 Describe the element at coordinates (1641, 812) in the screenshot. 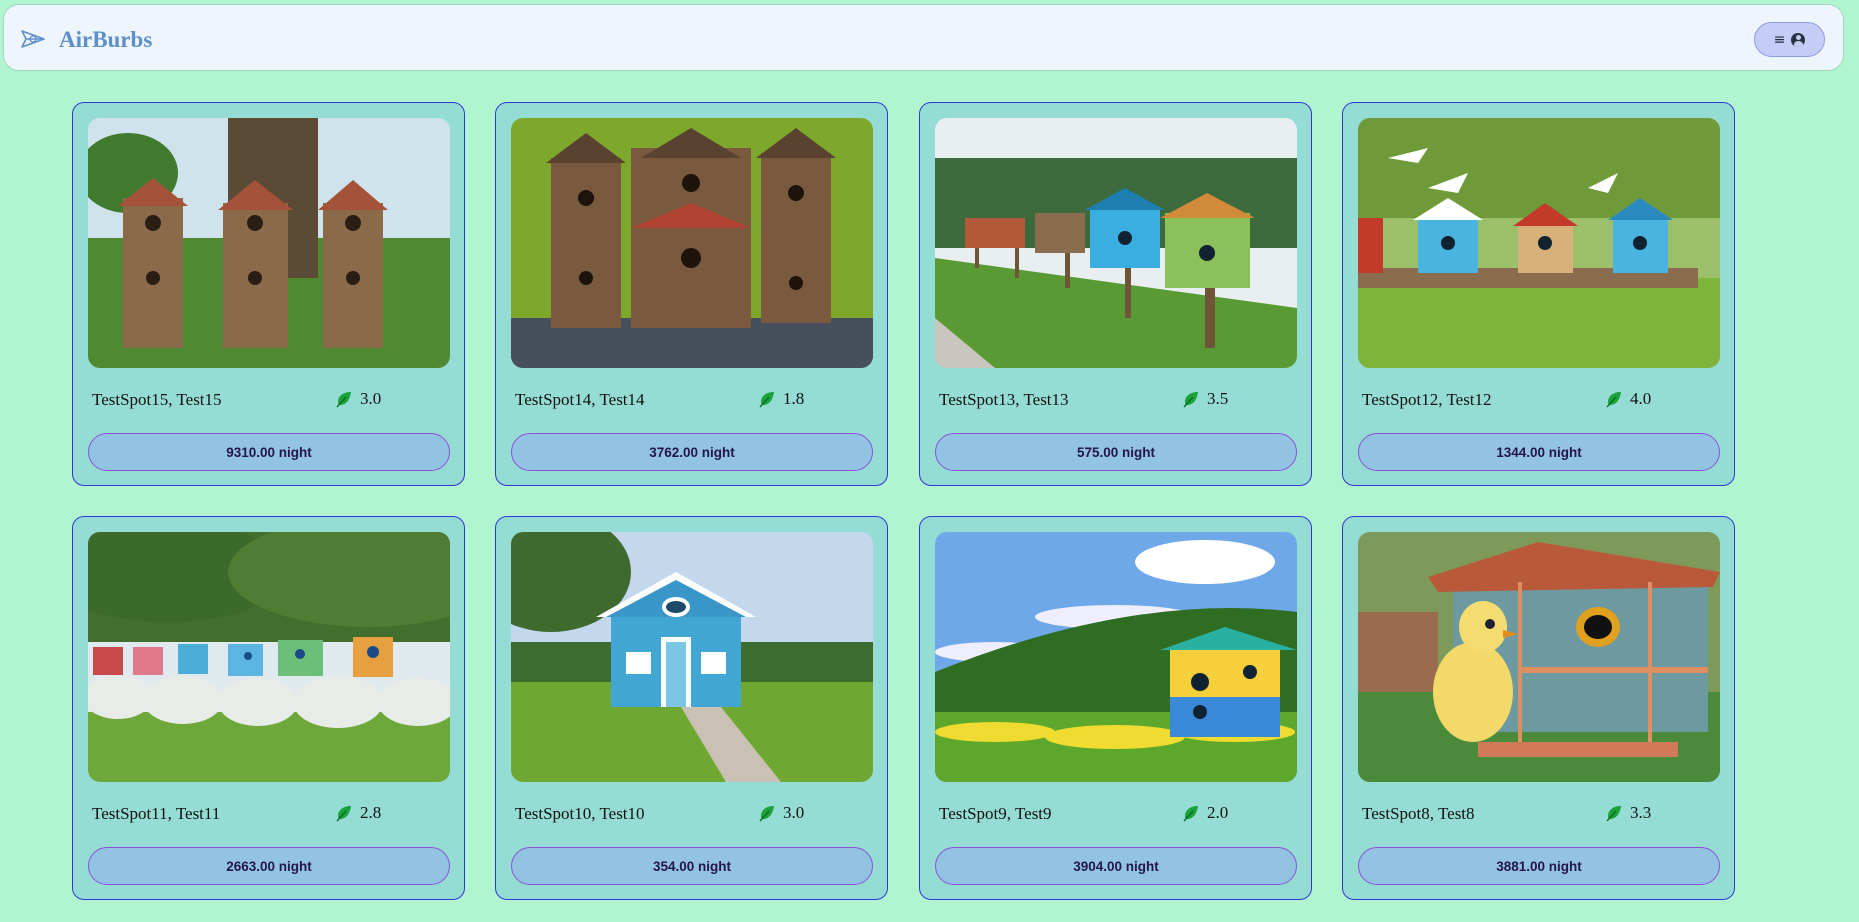

I see `rating-value: 3.3` at that location.